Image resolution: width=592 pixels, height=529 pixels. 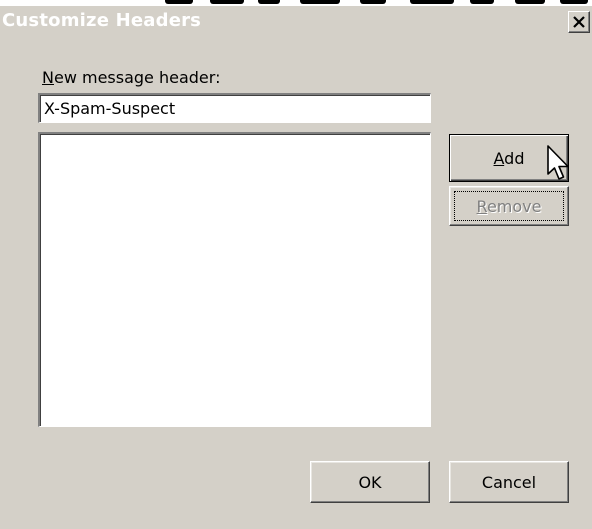 I want to click on add-button-label: Add, so click(x=509, y=158).